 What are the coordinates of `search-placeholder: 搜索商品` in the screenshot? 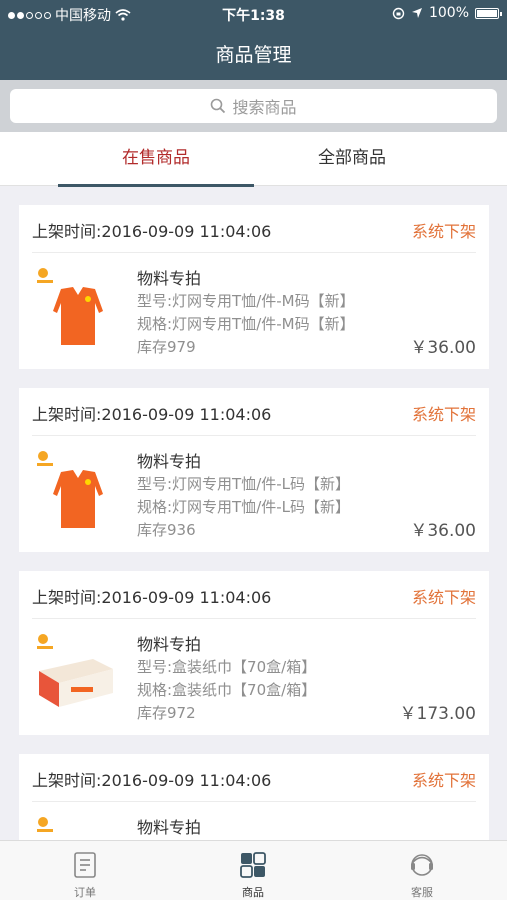 It's located at (264, 107).